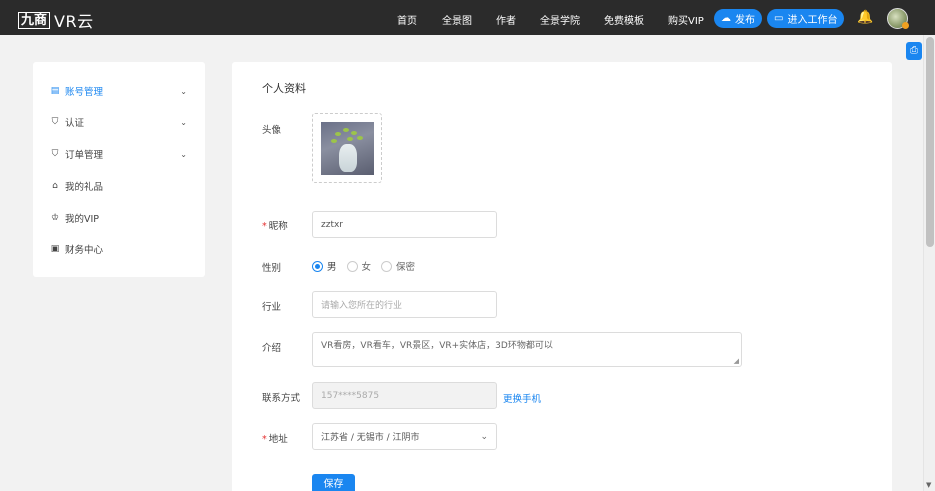  I want to click on nav-buy-vip: 购买VIP, so click(686, 19).